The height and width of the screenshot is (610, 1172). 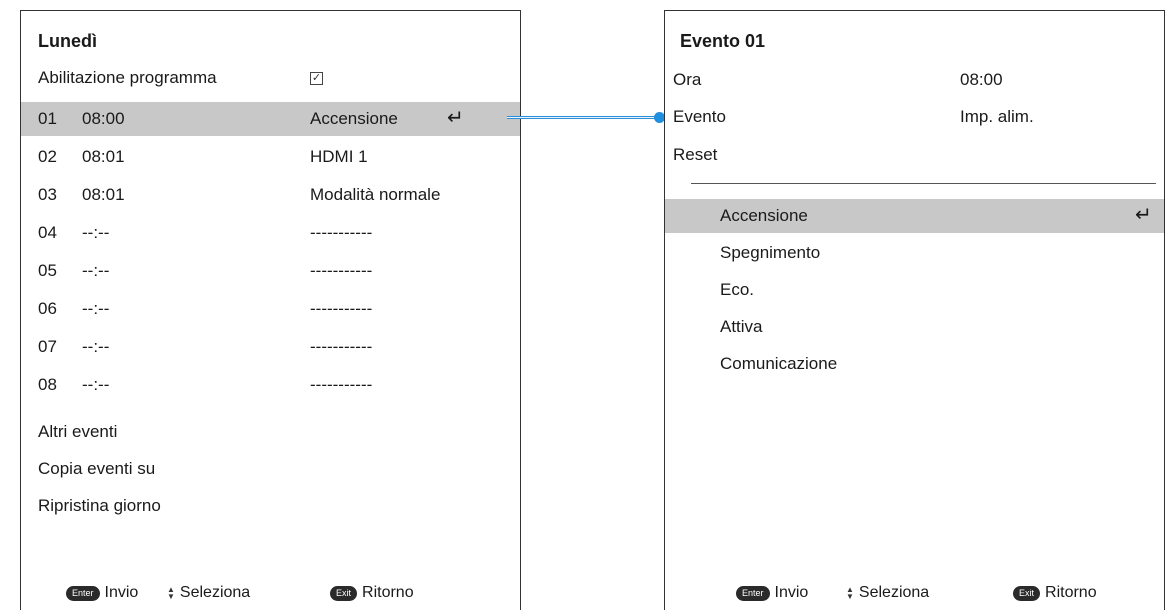 What do you see at coordinates (723, 41) in the screenshot?
I see `panel-title: Evento 01` at bounding box center [723, 41].